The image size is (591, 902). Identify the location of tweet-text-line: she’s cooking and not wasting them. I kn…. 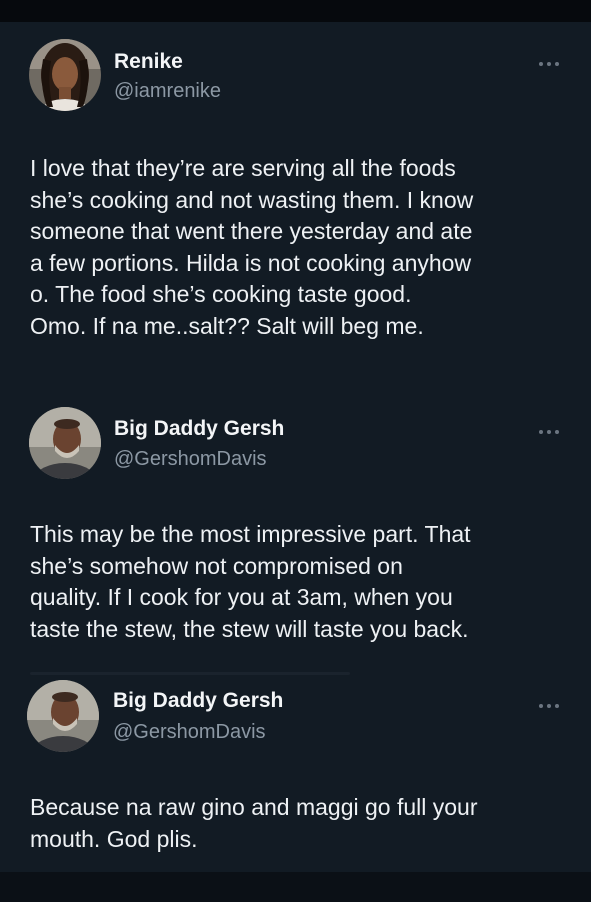
(252, 199).